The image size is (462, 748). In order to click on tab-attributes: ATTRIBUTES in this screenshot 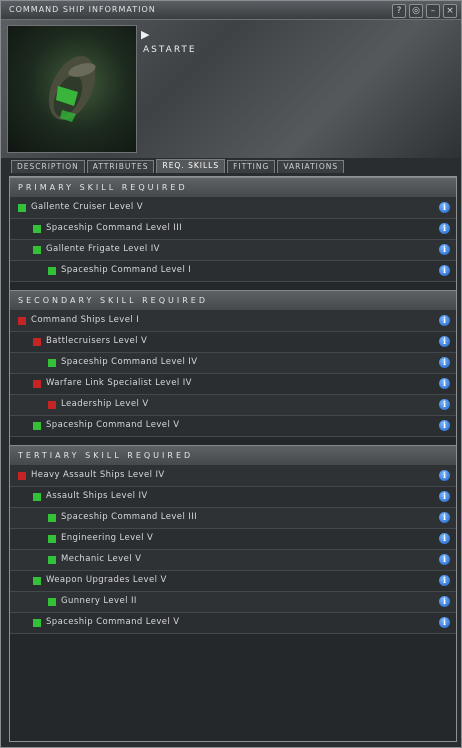, I will do `click(120, 166)`.